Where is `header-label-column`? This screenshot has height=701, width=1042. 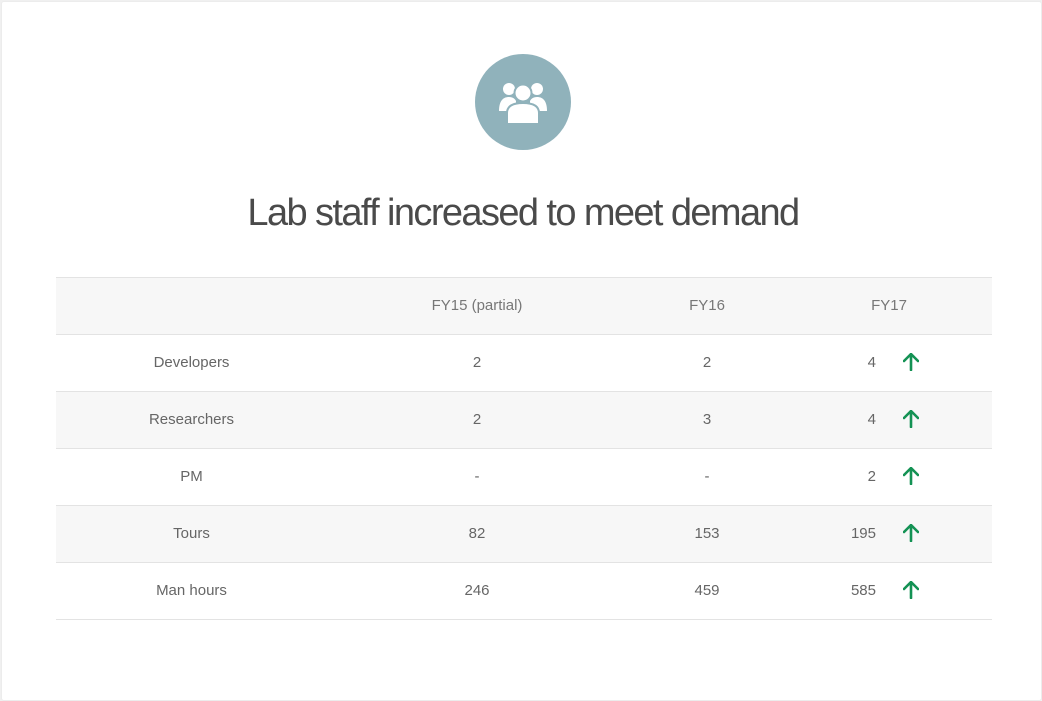 header-label-column is located at coordinates (191, 306).